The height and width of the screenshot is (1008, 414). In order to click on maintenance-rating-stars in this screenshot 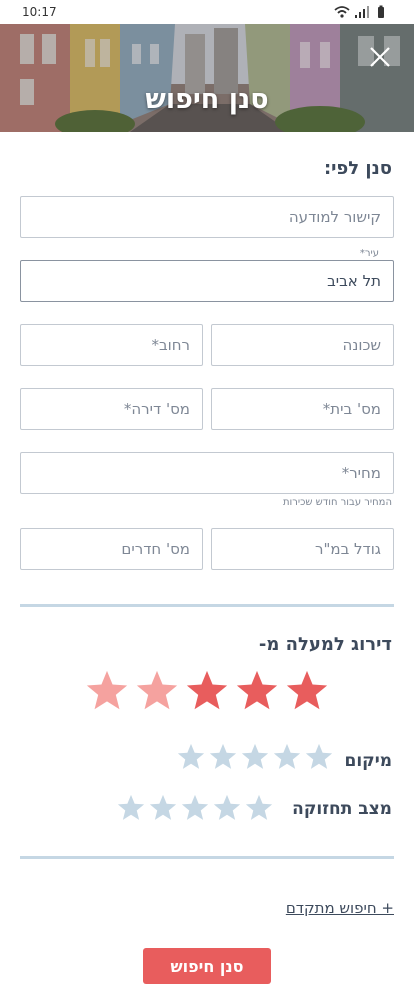, I will do `click(195, 809)`.